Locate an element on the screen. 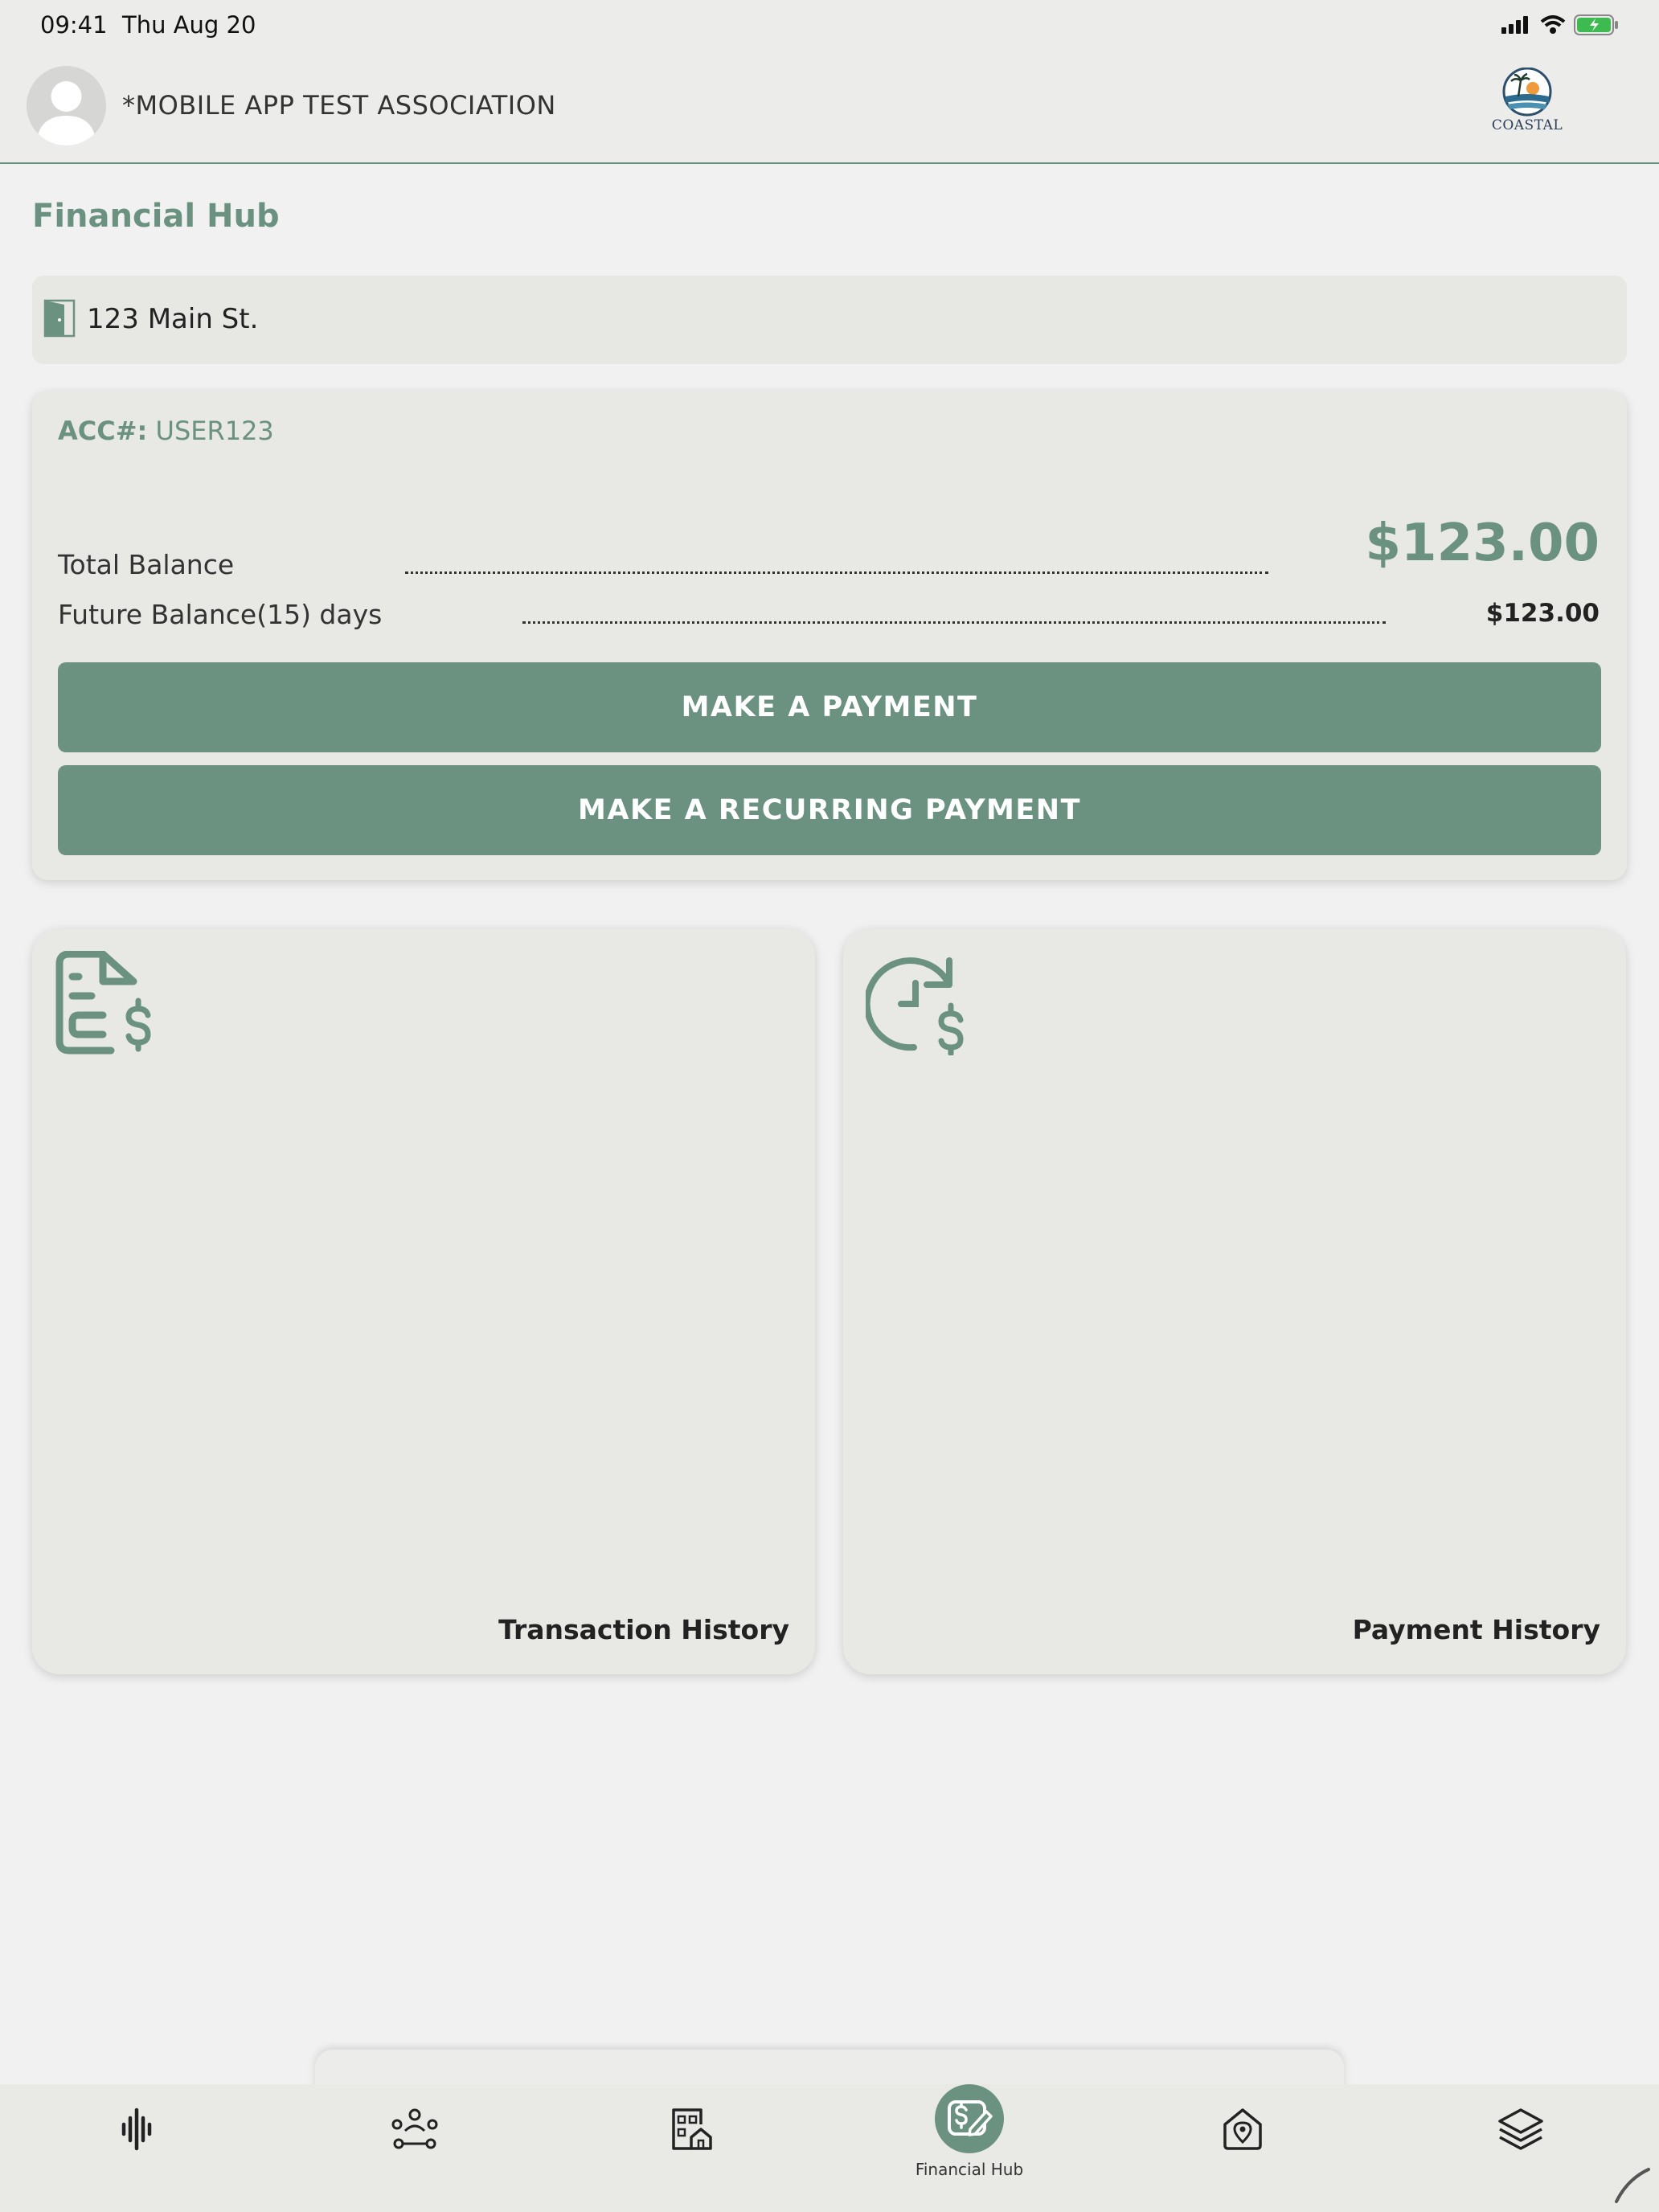 This screenshot has height=2212, width=1659. account-number: ACC#: USER123 is located at coordinates (166, 431).